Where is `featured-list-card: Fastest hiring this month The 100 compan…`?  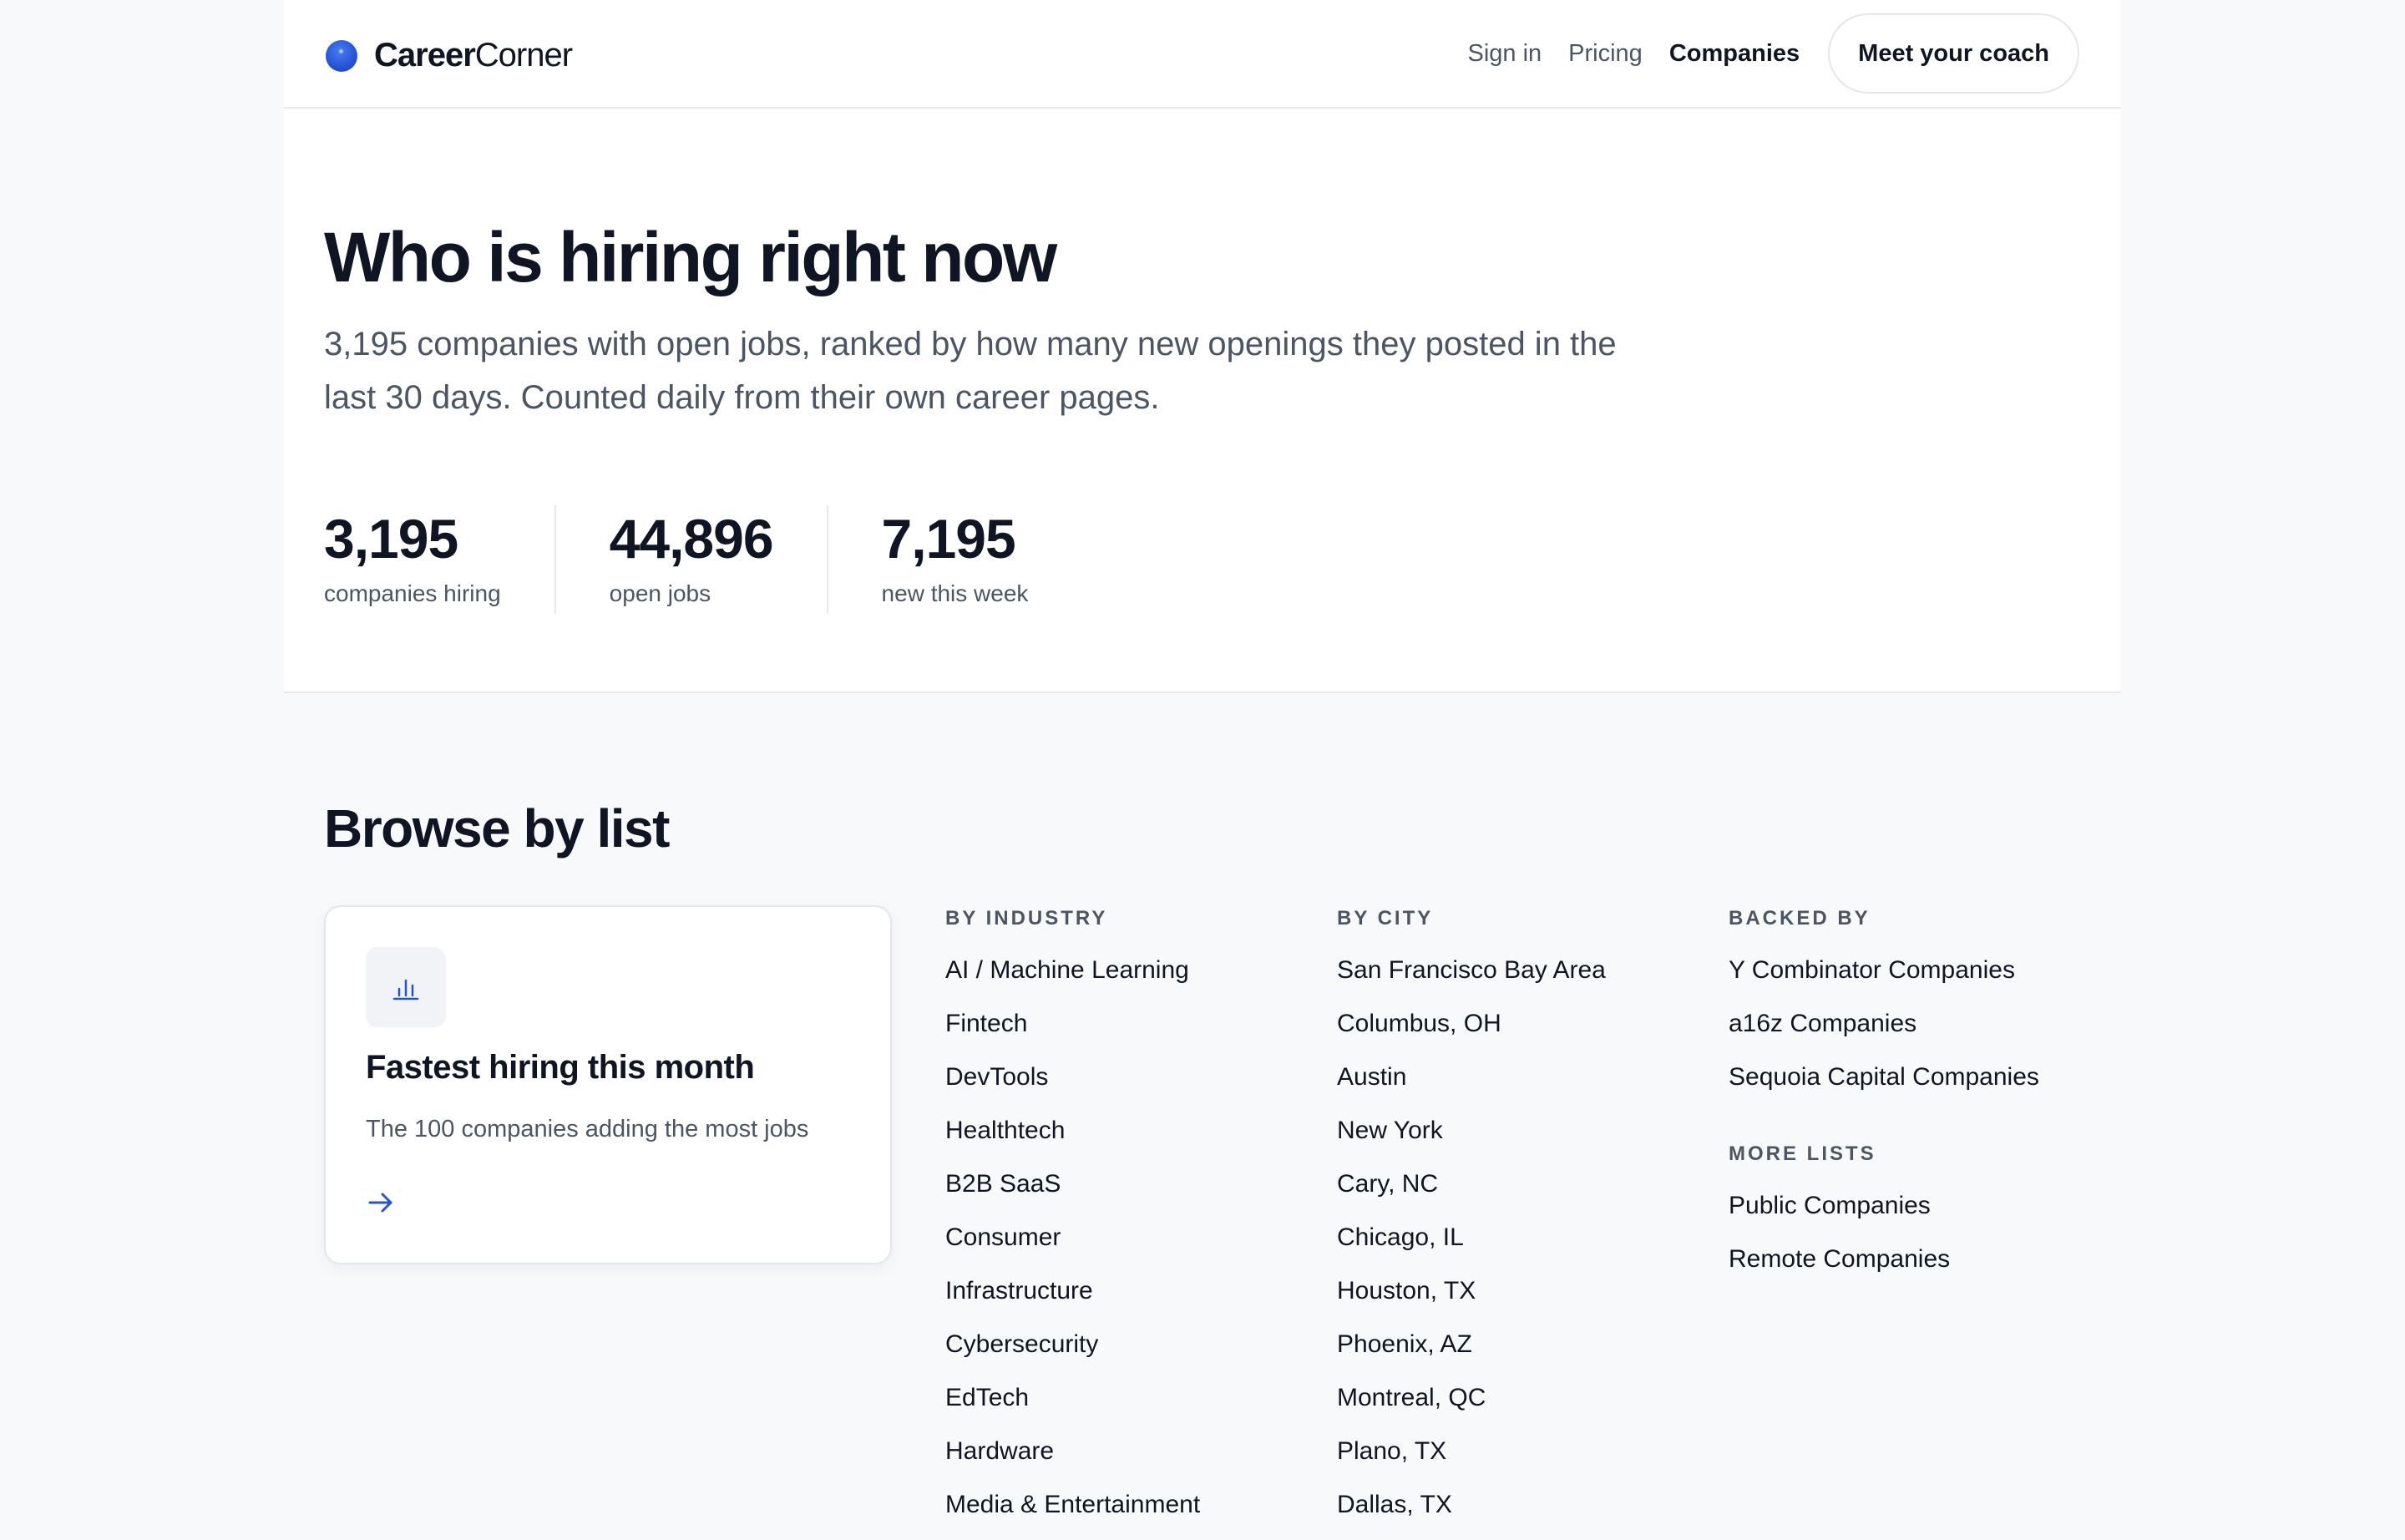 featured-list-card: Fastest hiring this month The 100 compan… is located at coordinates (608, 1084).